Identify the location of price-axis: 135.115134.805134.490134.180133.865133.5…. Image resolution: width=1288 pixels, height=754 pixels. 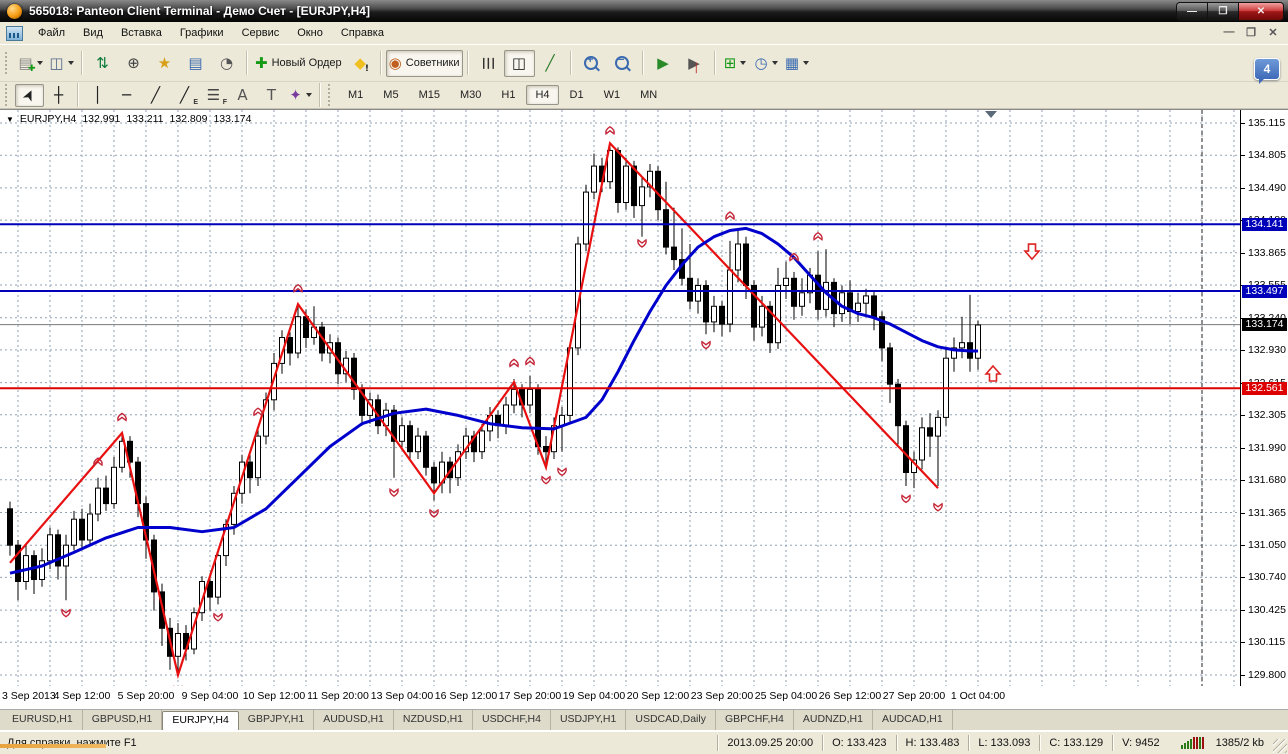
(1264, 398).